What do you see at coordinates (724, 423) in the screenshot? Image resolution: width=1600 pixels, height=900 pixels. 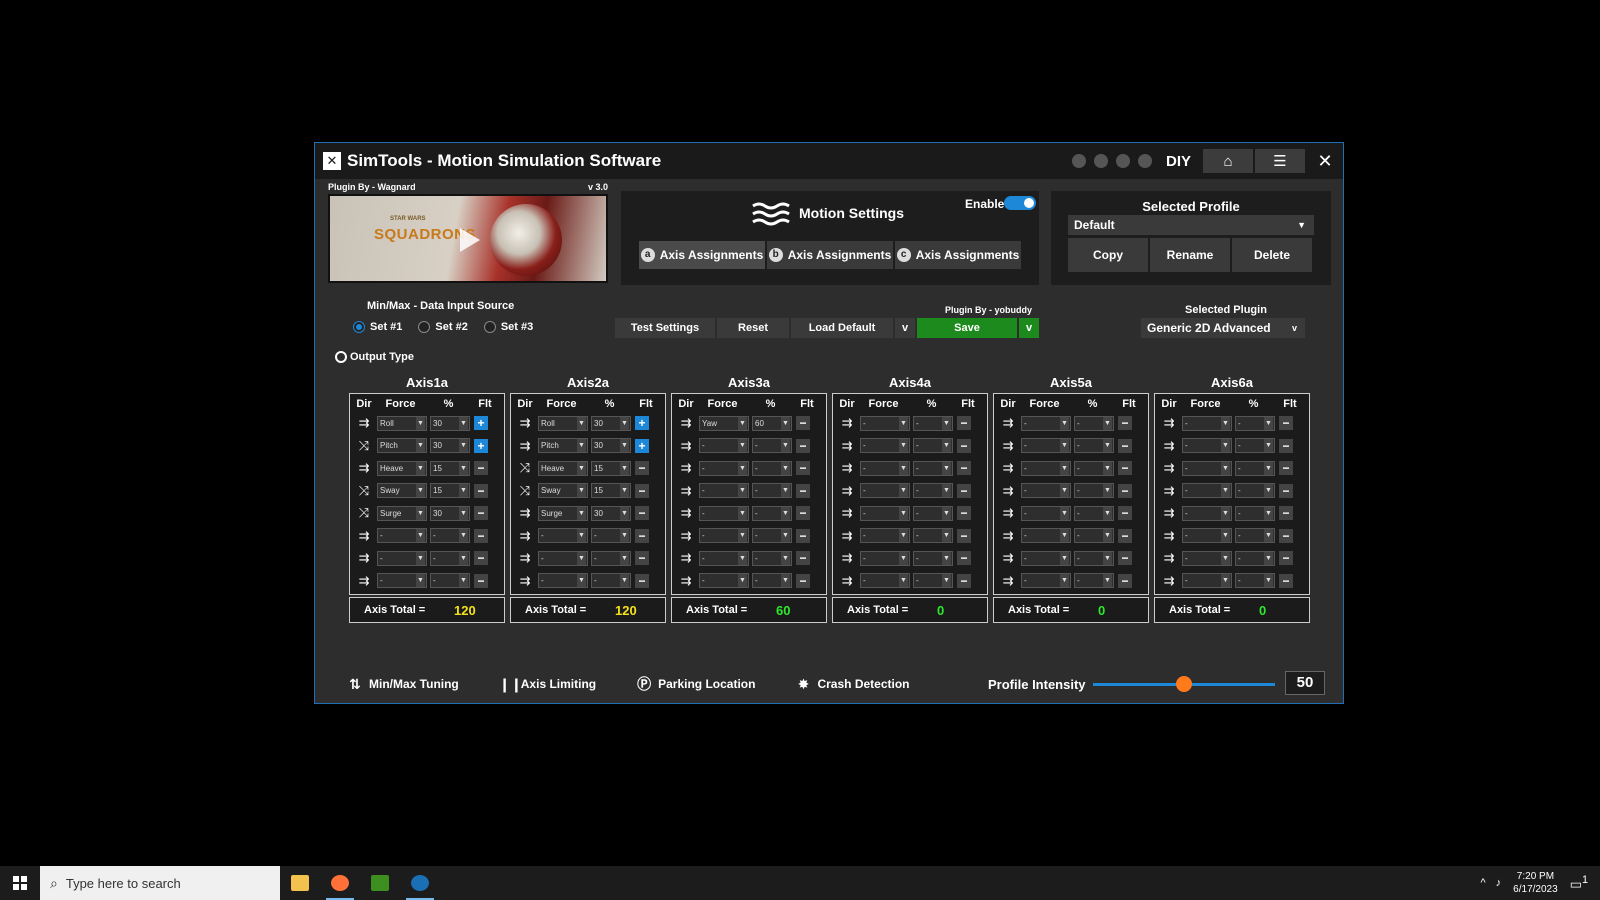 I see `force-select: Yaw ▼` at bounding box center [724, 423].